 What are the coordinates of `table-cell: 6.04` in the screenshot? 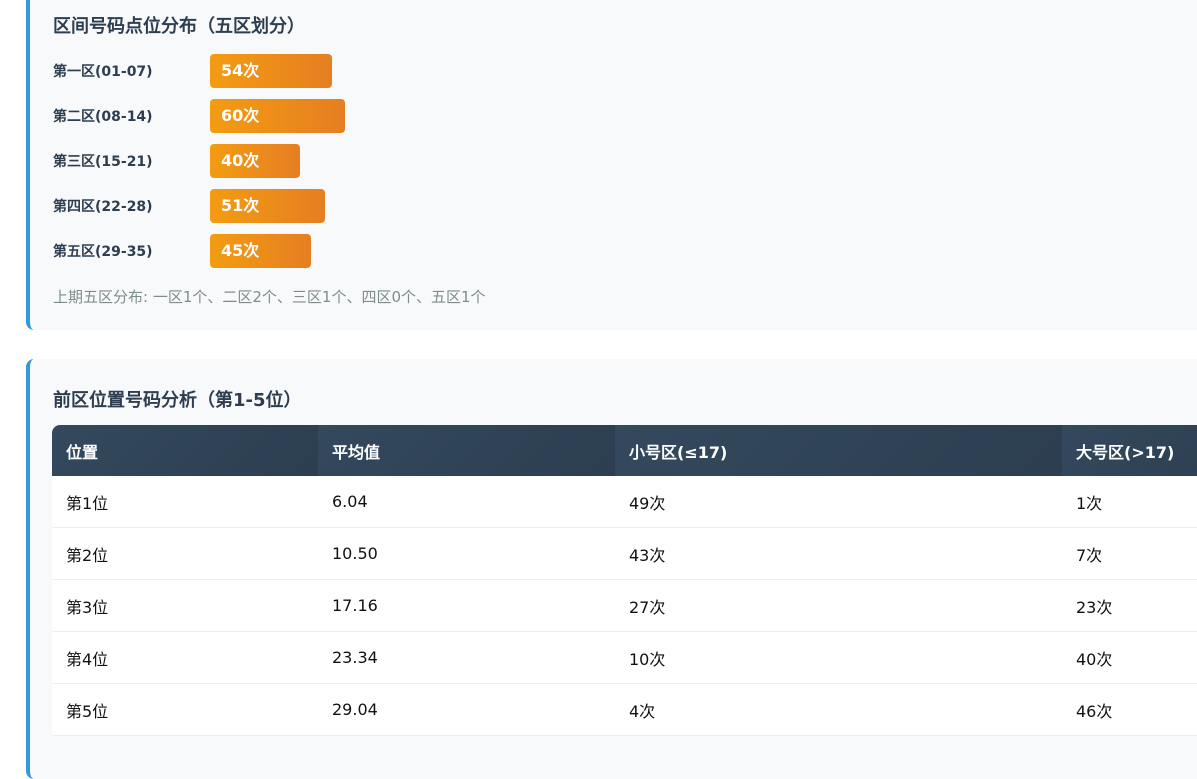 It's located at (466, 502).